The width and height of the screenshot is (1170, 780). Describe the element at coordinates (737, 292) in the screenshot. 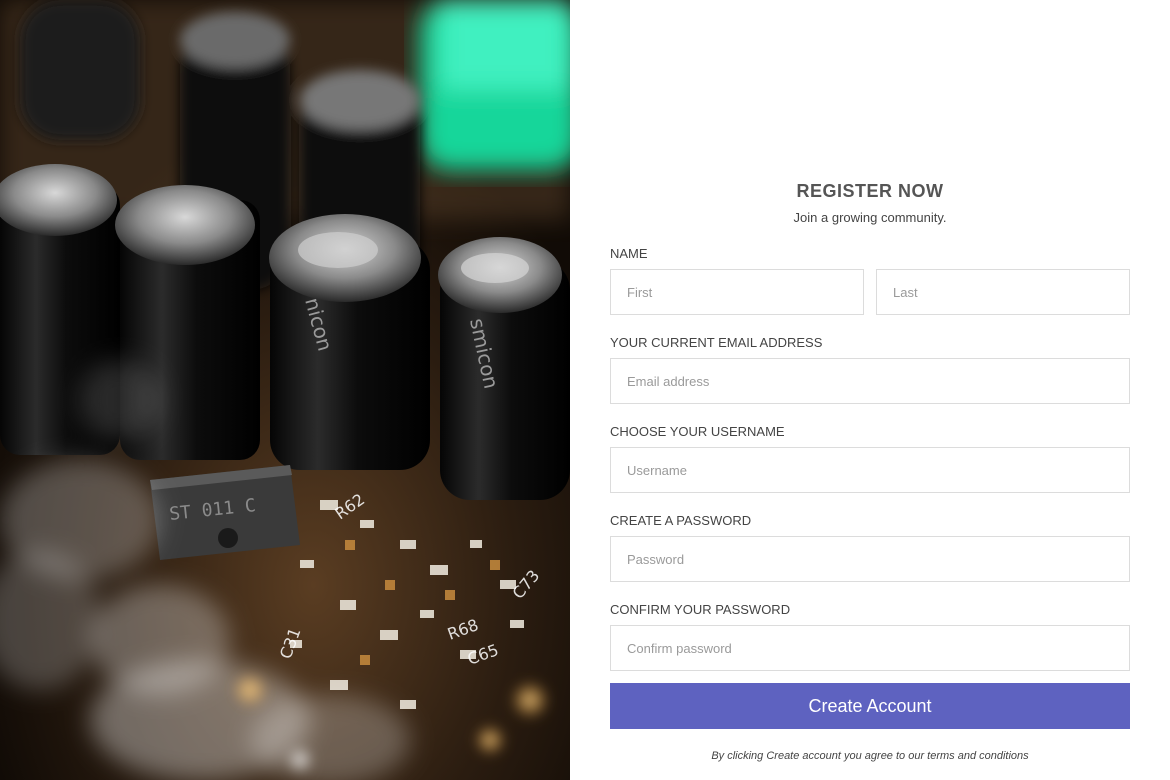

I see `first-name-input` at that location.